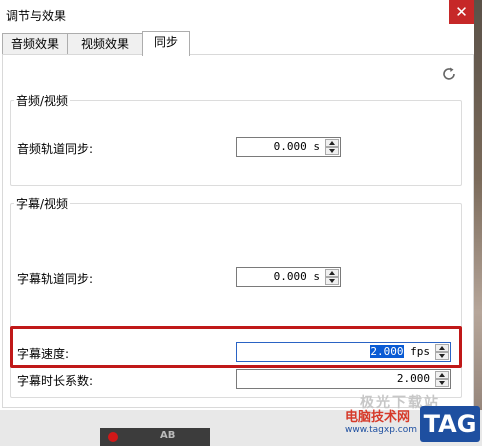 The width and height of the screenshot is (482, 446). Describe the element at coordinates (381, 430) in the screenshot. I see `watermark-url: www.tagxp.com` at that location.